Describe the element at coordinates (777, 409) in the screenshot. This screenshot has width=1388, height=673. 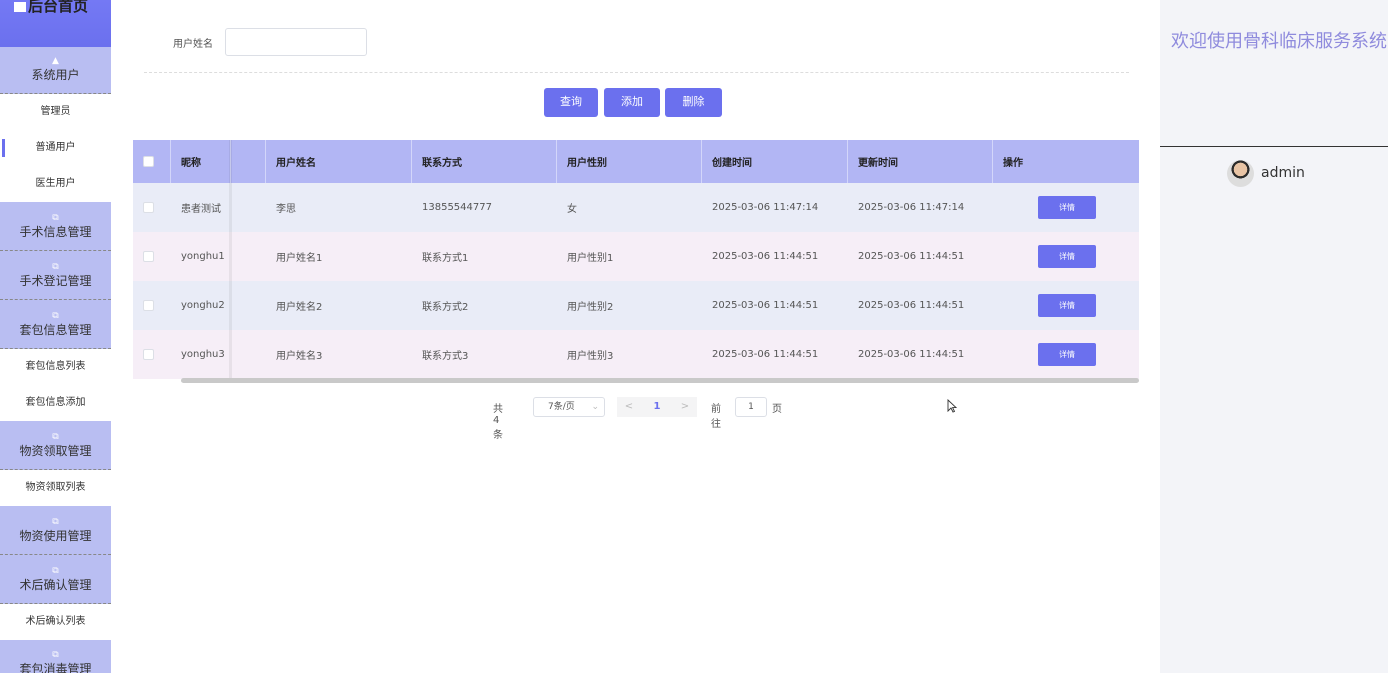
I see `goto-suffix: 页` at that location.